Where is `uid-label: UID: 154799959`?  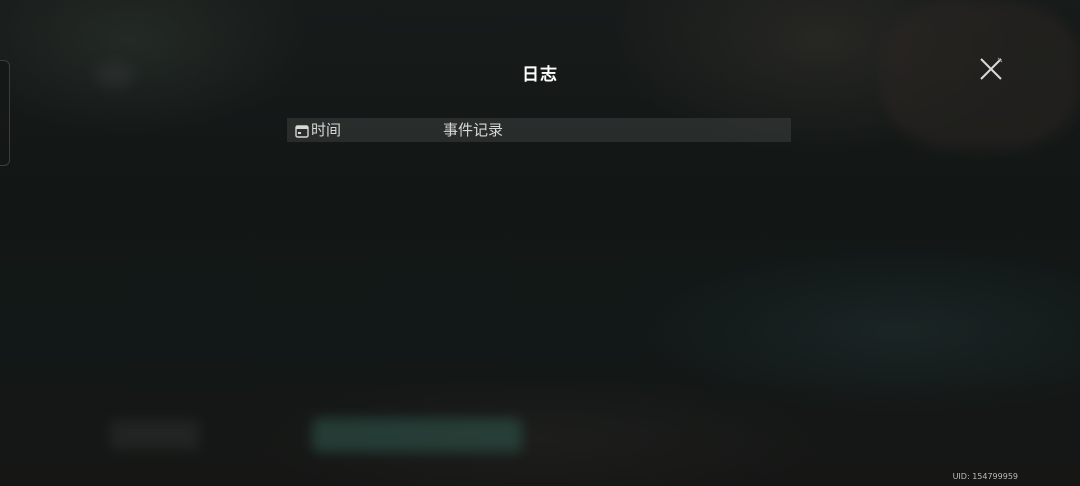 uid-label: UID: 154799959 is located at coordinates (985, 476).